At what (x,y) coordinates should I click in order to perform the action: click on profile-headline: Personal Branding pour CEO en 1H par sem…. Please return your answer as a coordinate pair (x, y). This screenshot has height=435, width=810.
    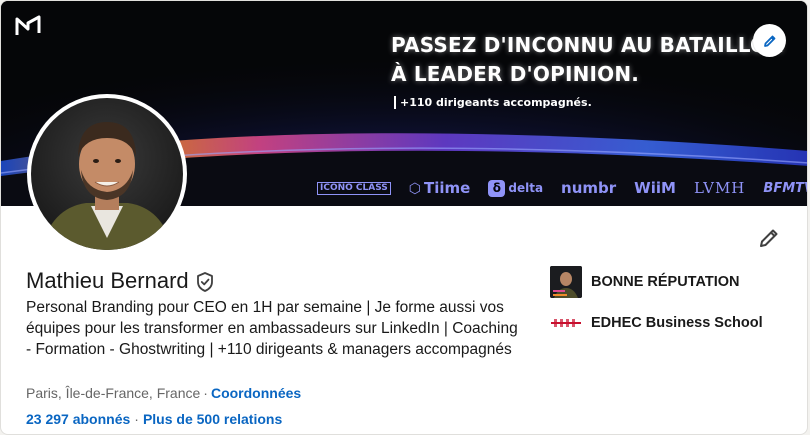
    Looking at the image, I should click on (272, 328).